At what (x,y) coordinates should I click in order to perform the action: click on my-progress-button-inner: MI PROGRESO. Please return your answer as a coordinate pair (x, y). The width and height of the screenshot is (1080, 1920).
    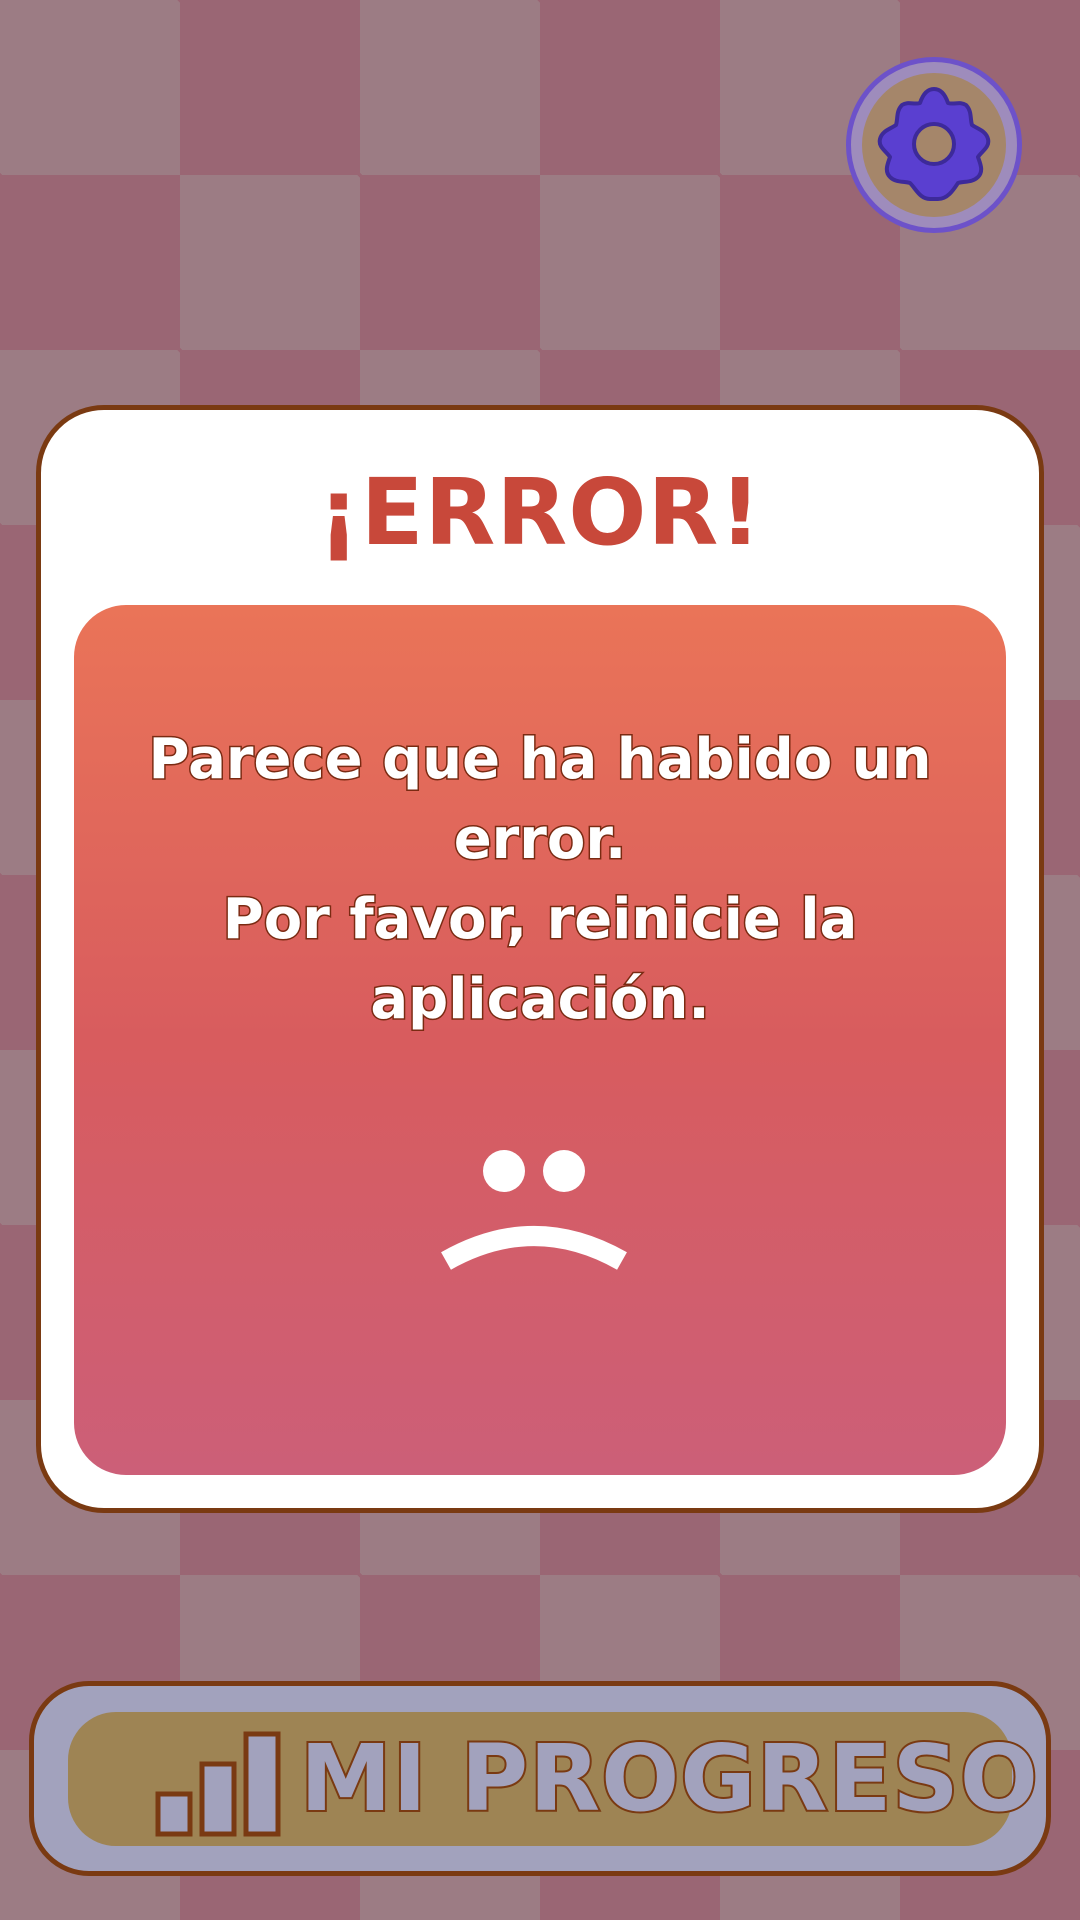
    Looking at the image, I should click on (554, 1779).